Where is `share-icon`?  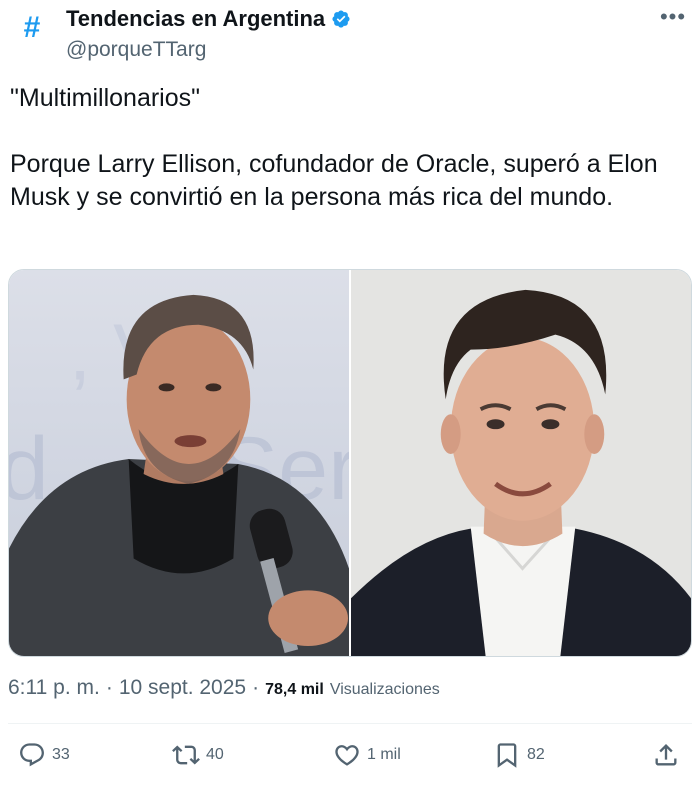 share-icon is located at coordinates (666, 755).